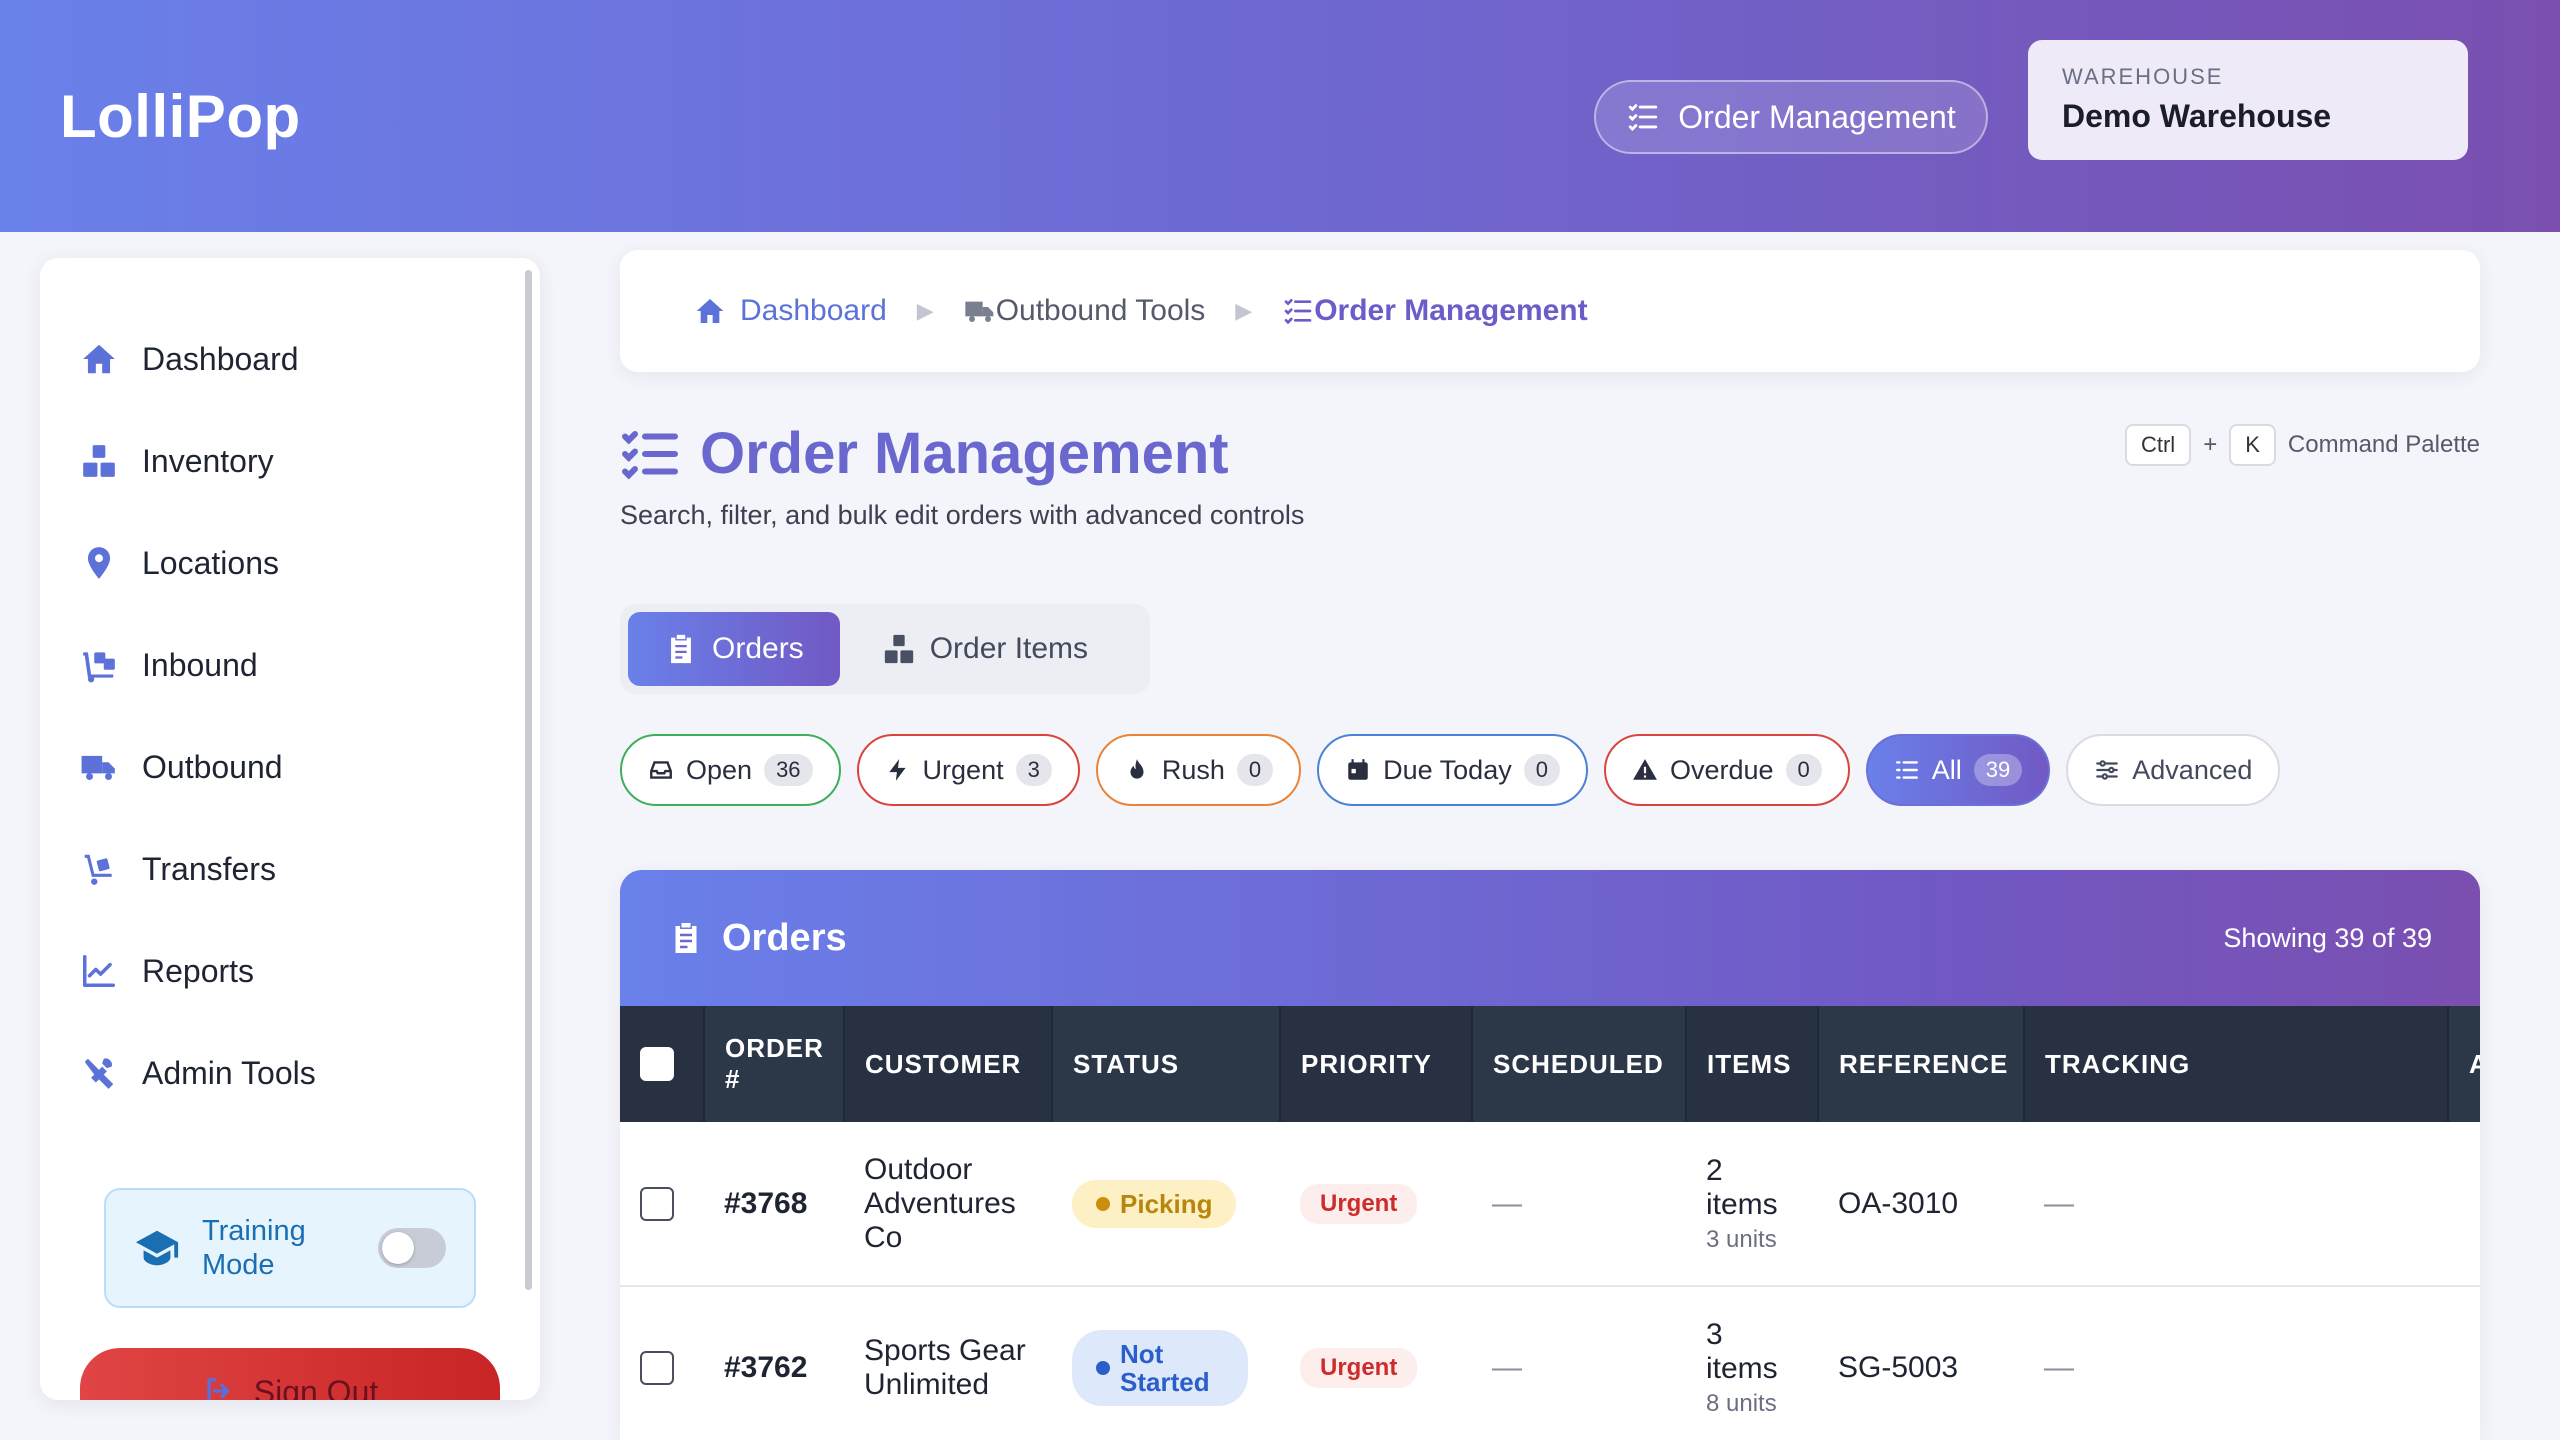  Describe the element at coordinates (280, 1073) in the screenshot. I see `sidebar-item-admin-tools: Admin Tools` at that location.